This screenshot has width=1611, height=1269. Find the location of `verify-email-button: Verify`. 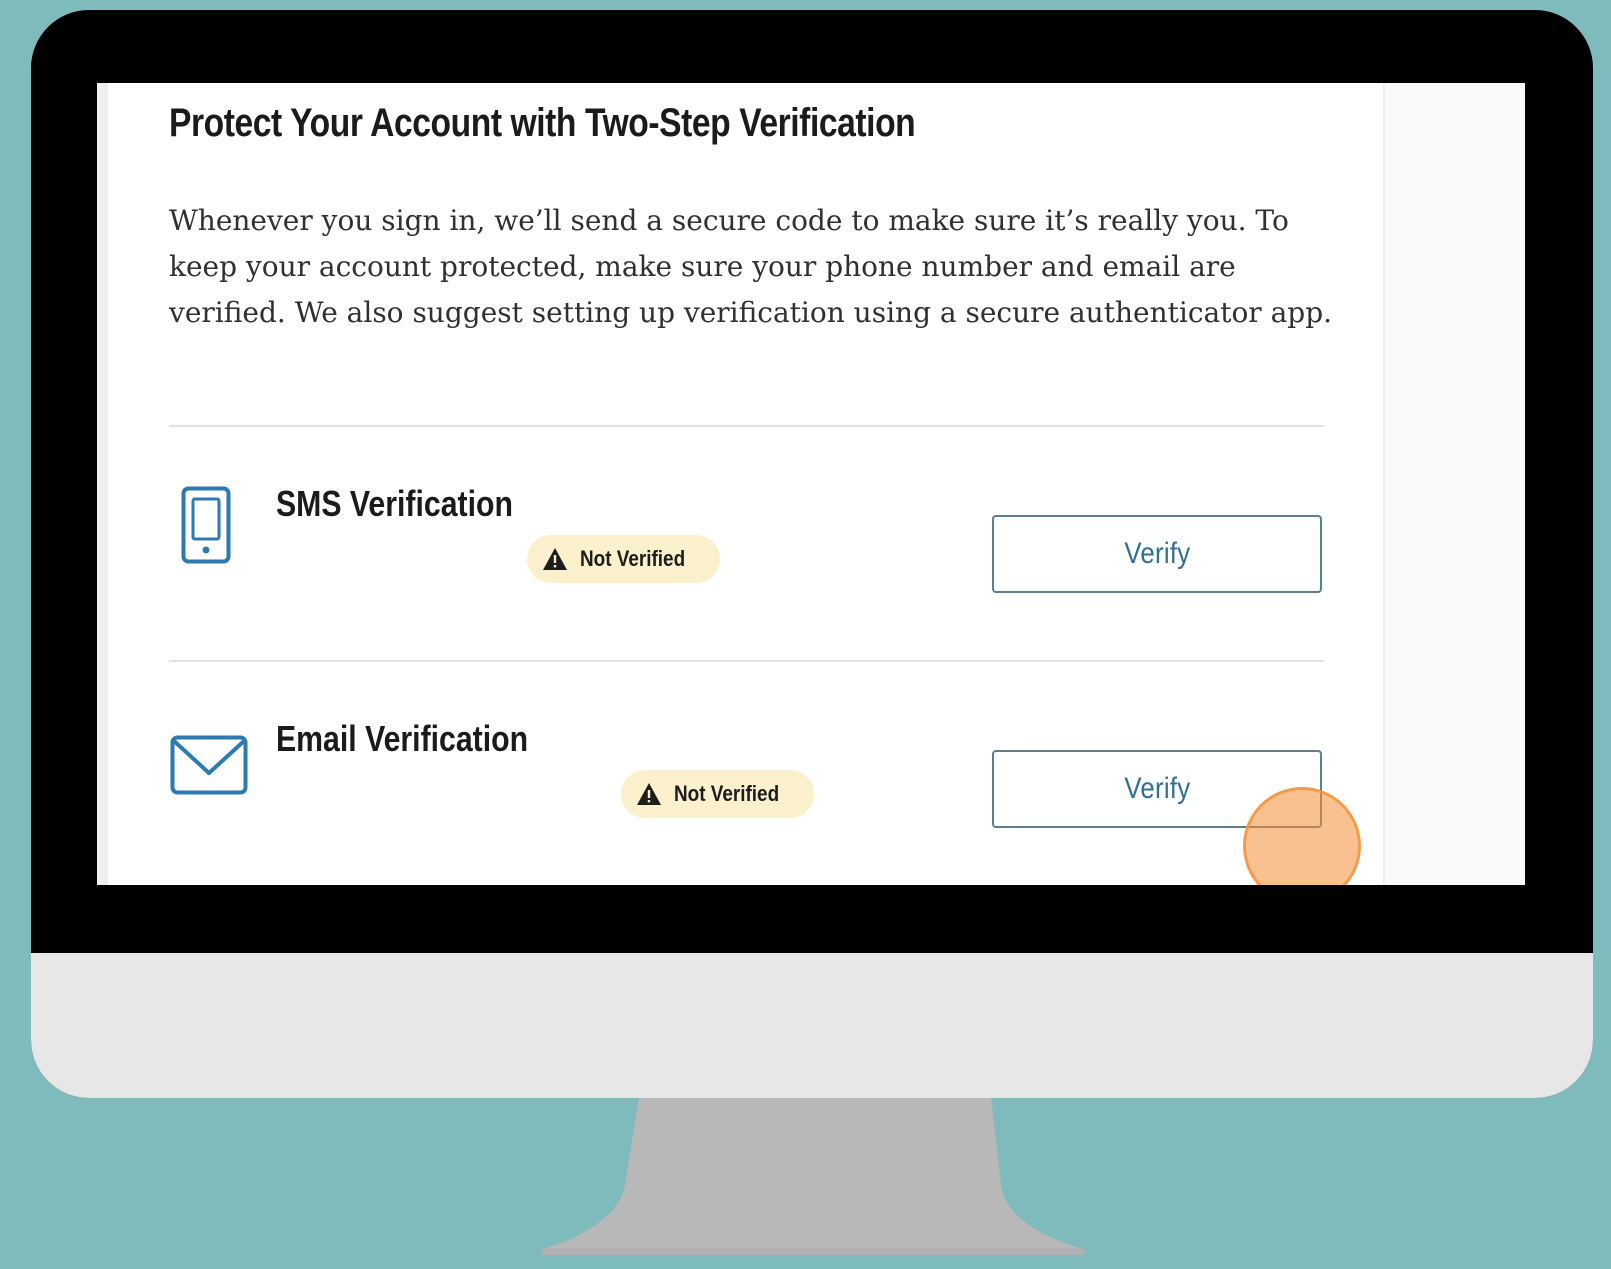

verify-email-button: Verify is located at coordinates (1157, 789).